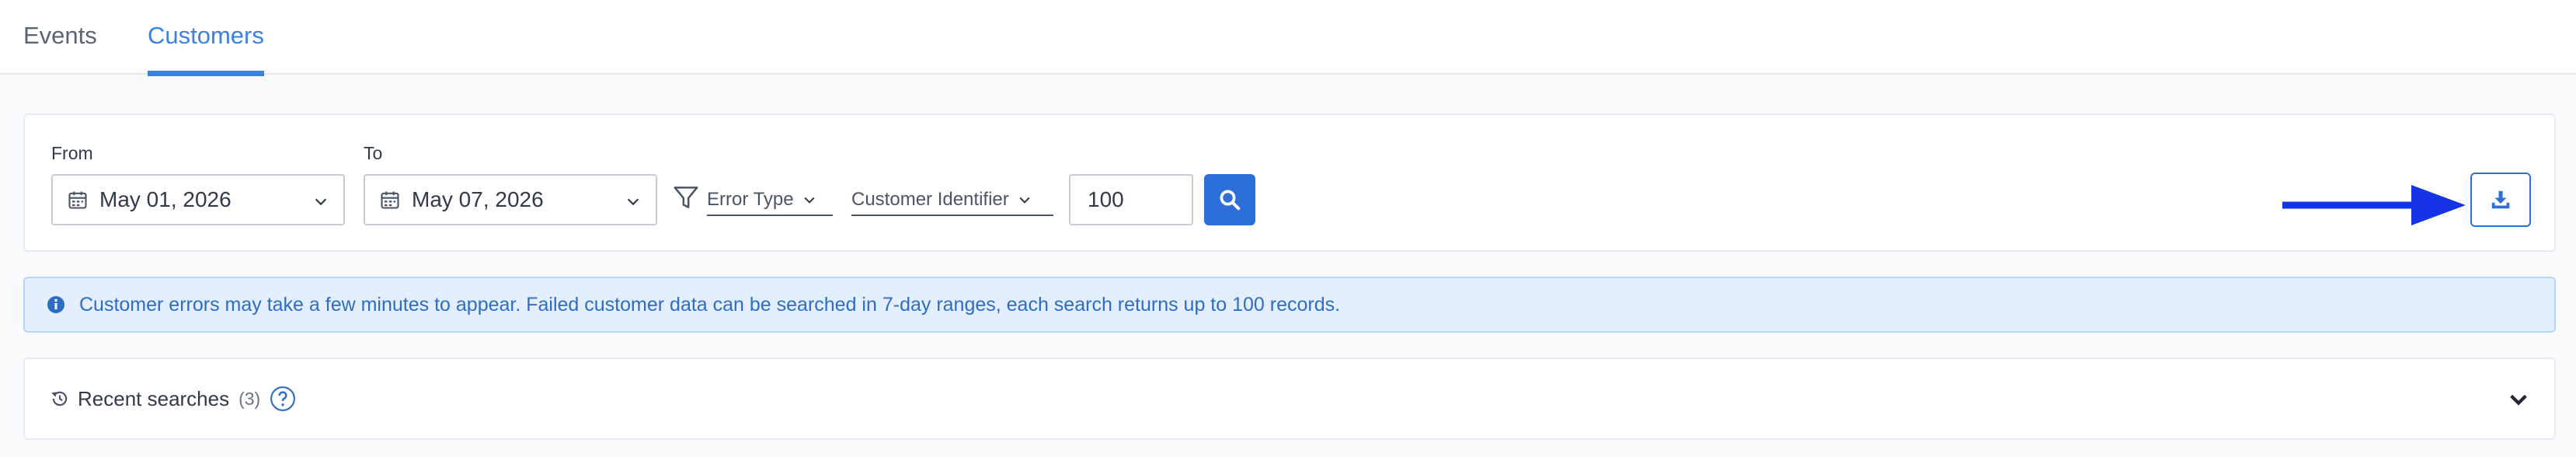 This screenshot has width=2576, height=457. What do you see at coordinates (1131, 199) in the screenshot?
I see `record-limit-input` at bounding box center [1131, 199].